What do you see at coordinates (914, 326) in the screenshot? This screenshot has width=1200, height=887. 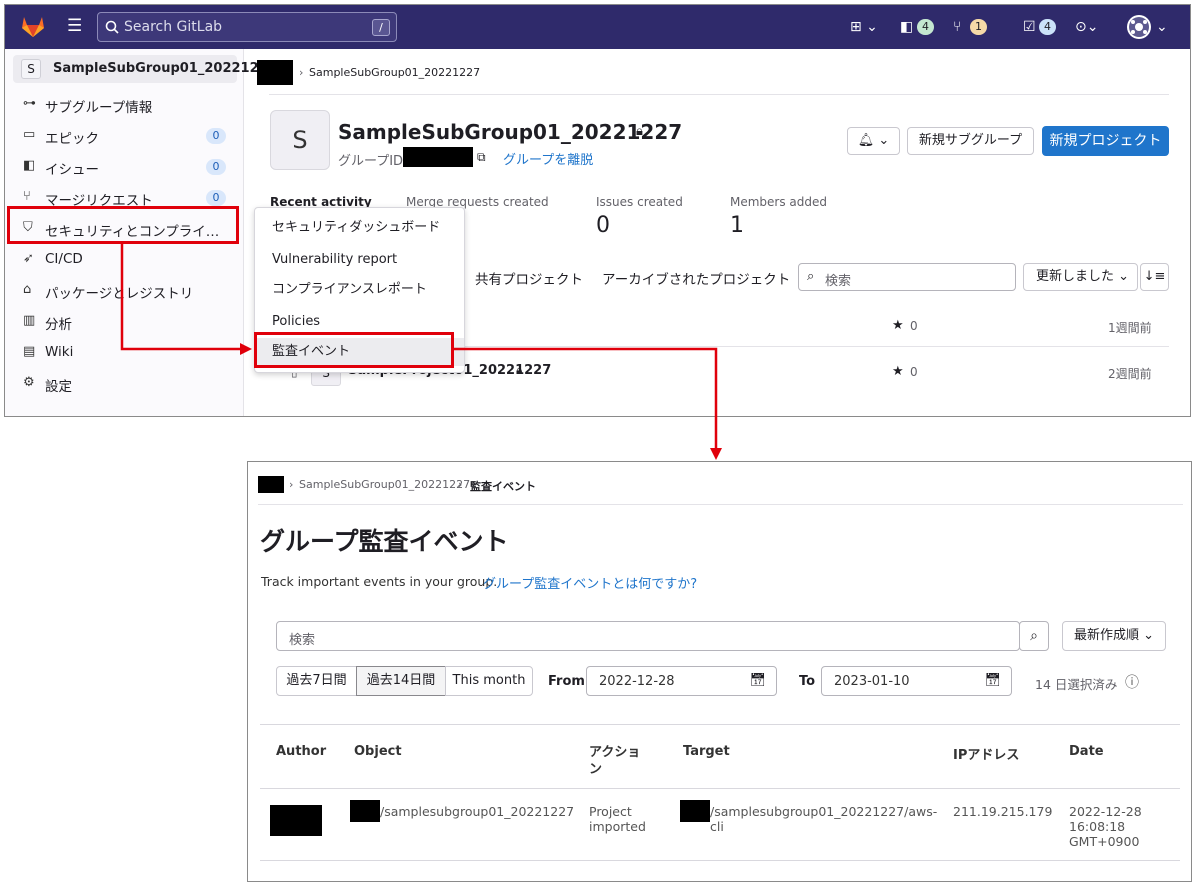 I see `project-stars: 0` at bounding box center [914, 326].